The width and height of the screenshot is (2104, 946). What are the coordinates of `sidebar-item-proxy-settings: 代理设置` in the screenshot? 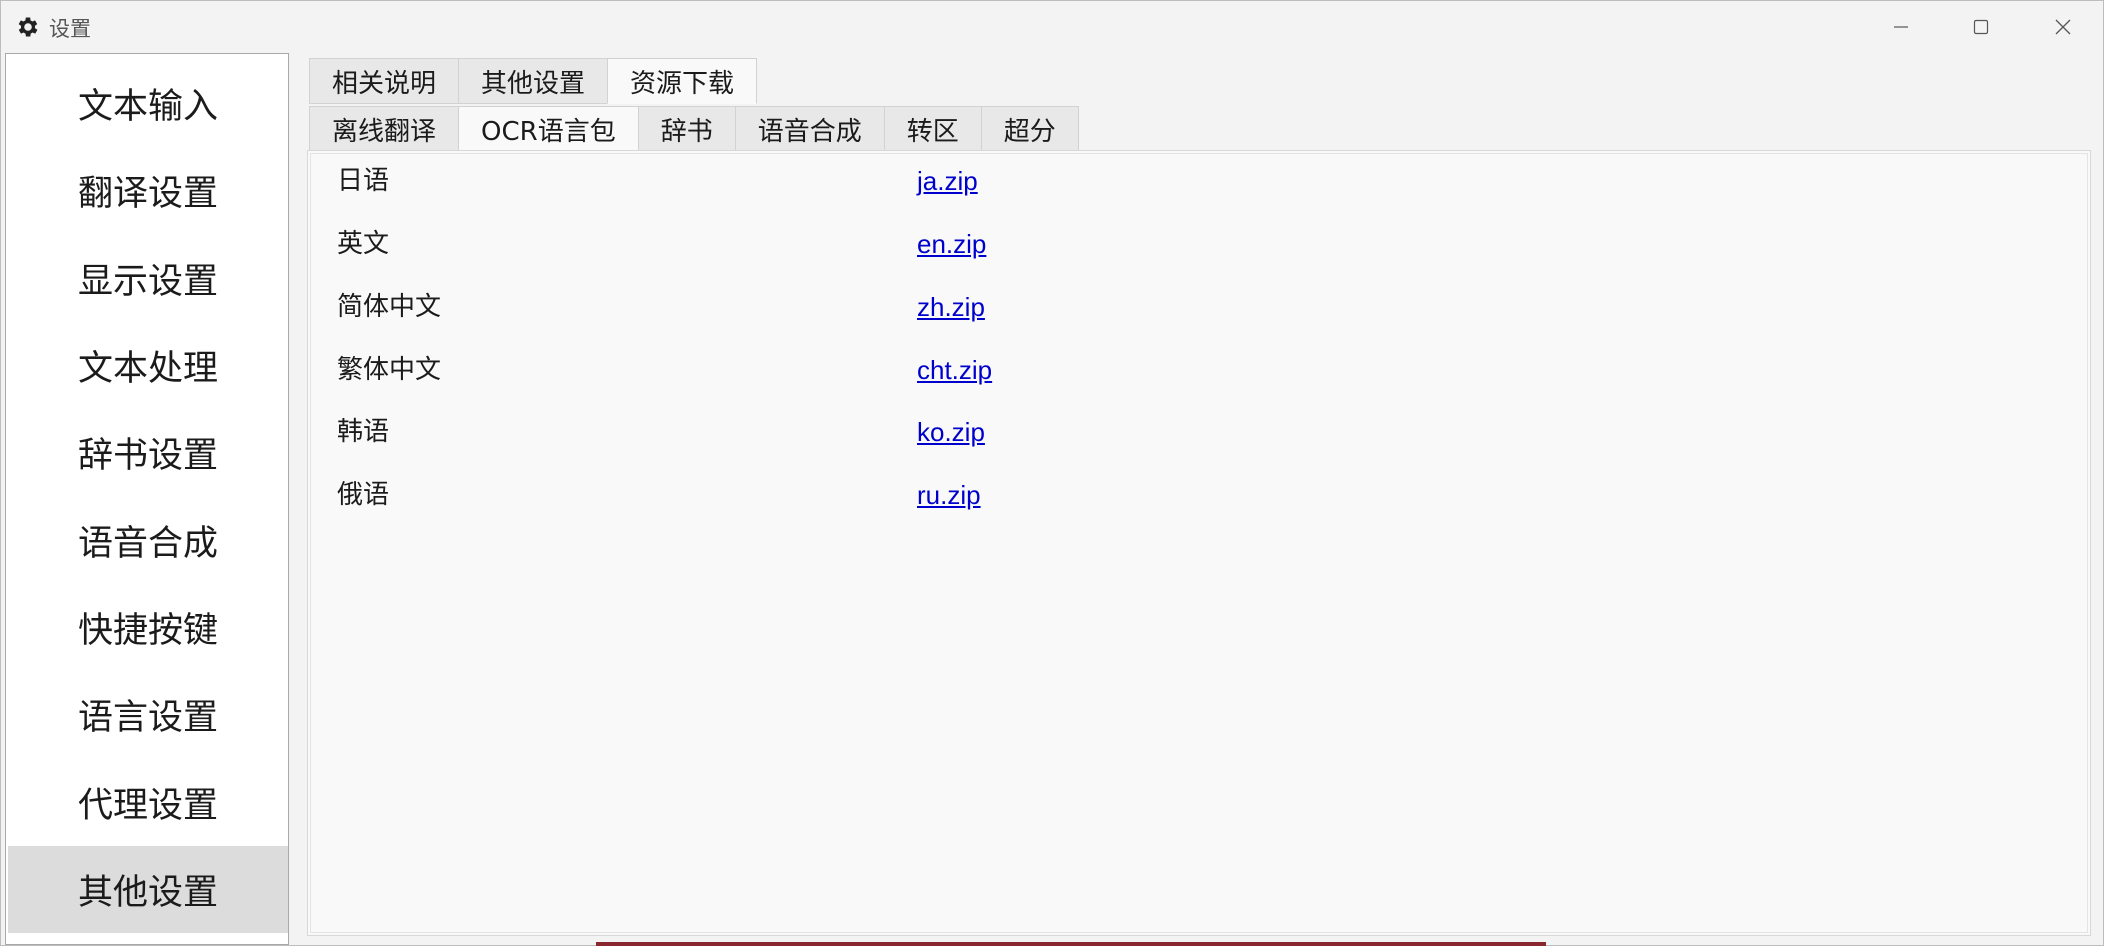 It's located at (148, 802).